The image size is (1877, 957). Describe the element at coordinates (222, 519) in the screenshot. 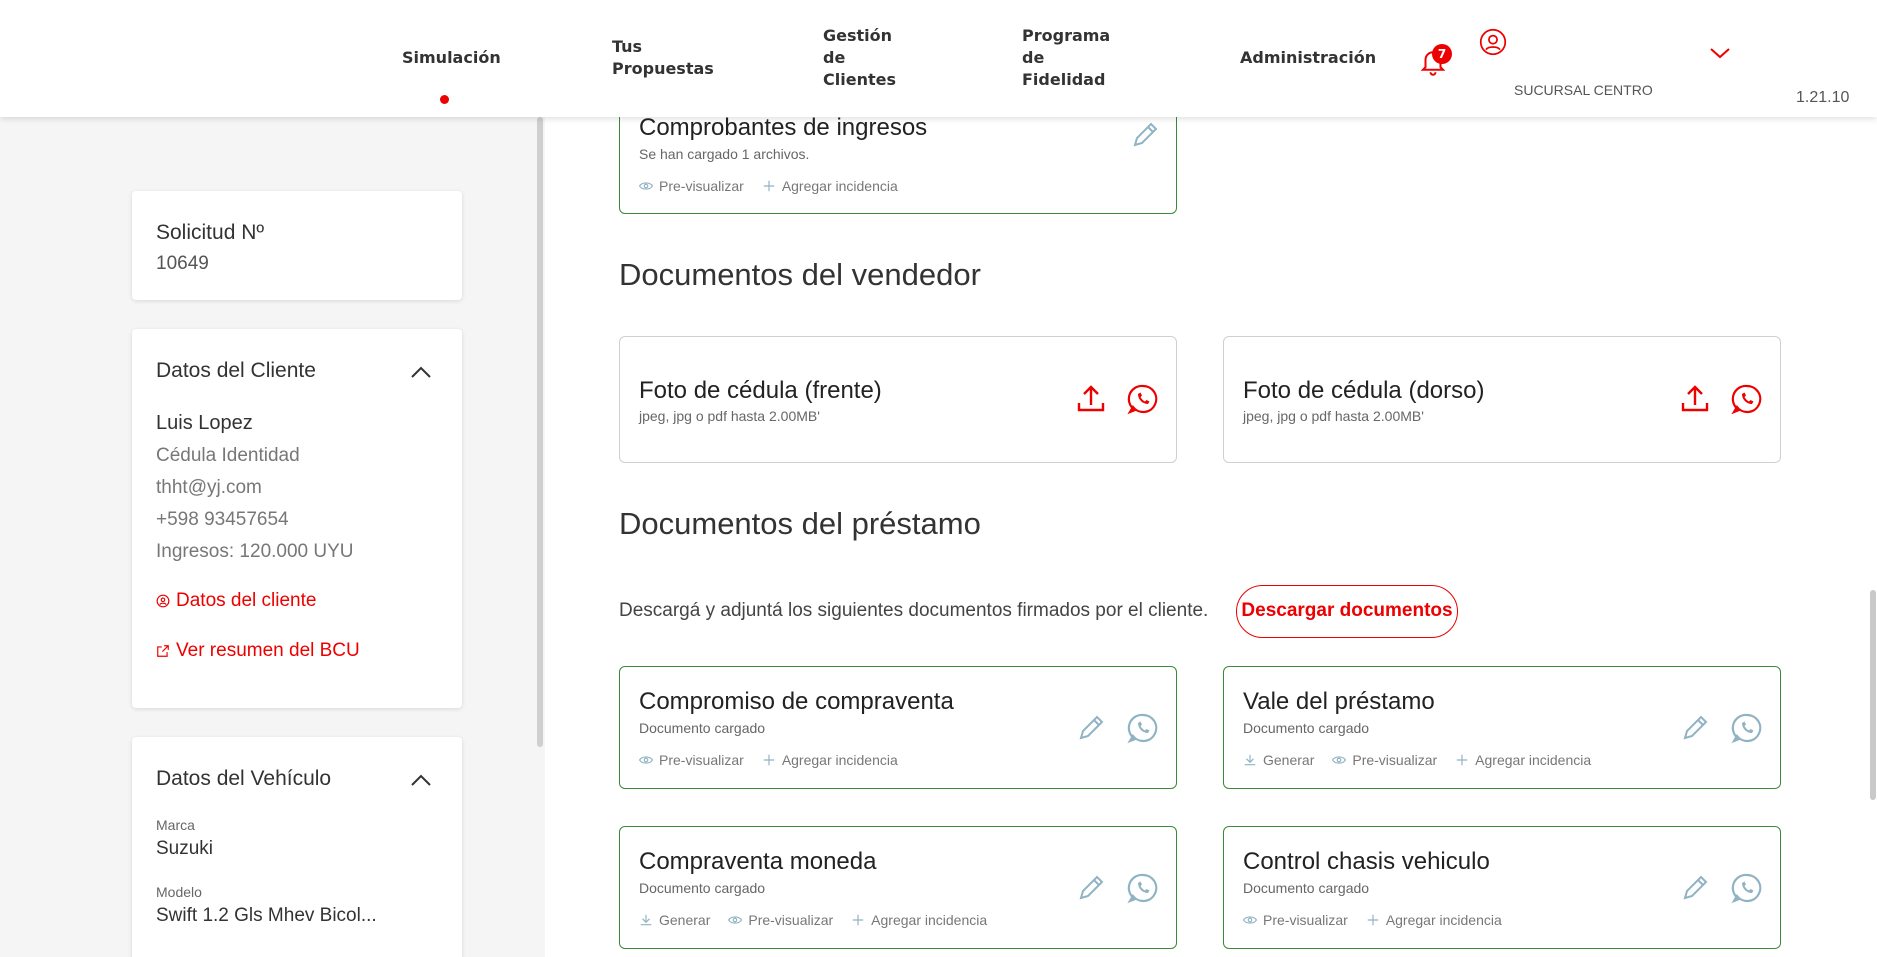

I see `cliente-phone: +598 93457654` at that location.